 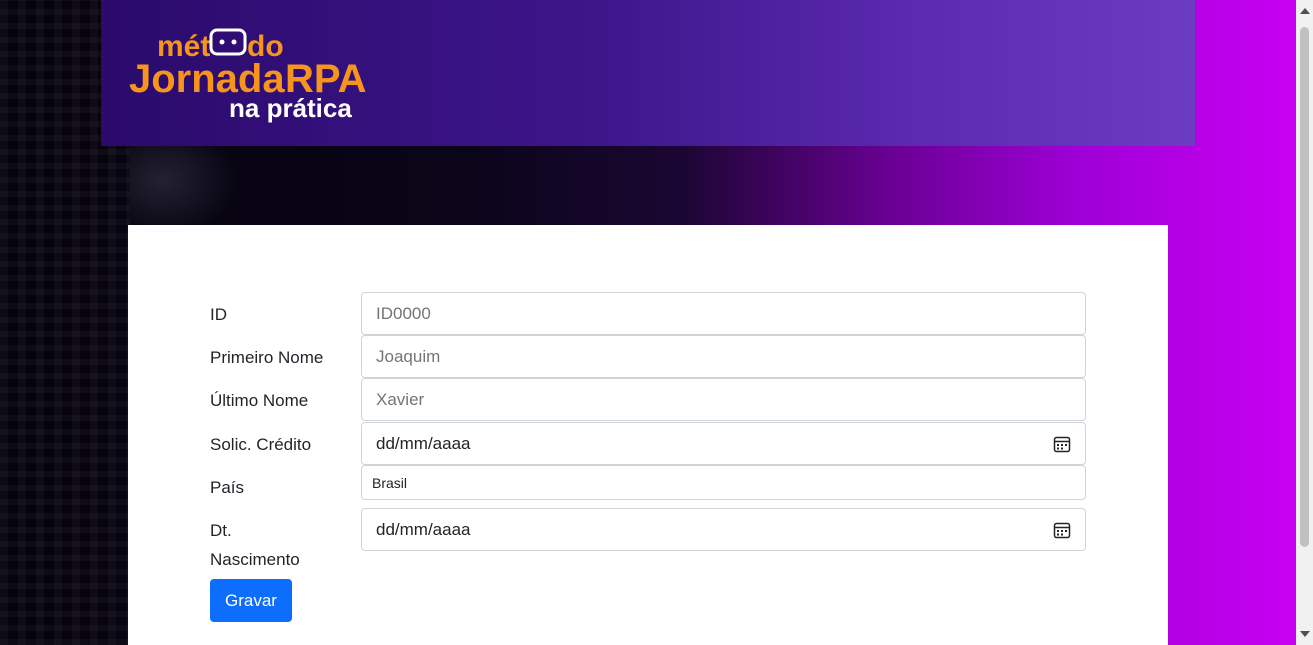 I want to click on id-input, so click(x=723, y=313).